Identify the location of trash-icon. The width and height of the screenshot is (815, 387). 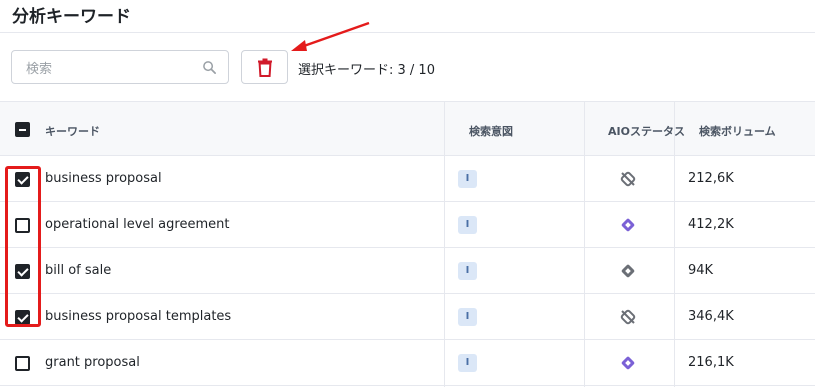
(265, 67).